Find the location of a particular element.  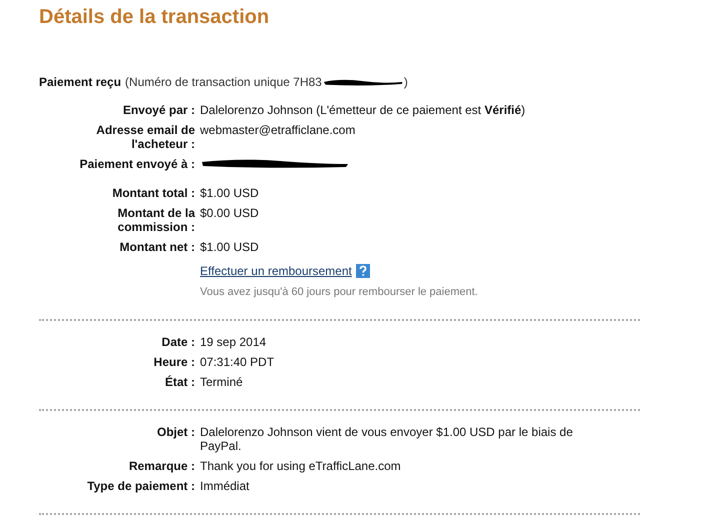

refund-link: Effectuer un remboursement is located at coordinates (276, 271).